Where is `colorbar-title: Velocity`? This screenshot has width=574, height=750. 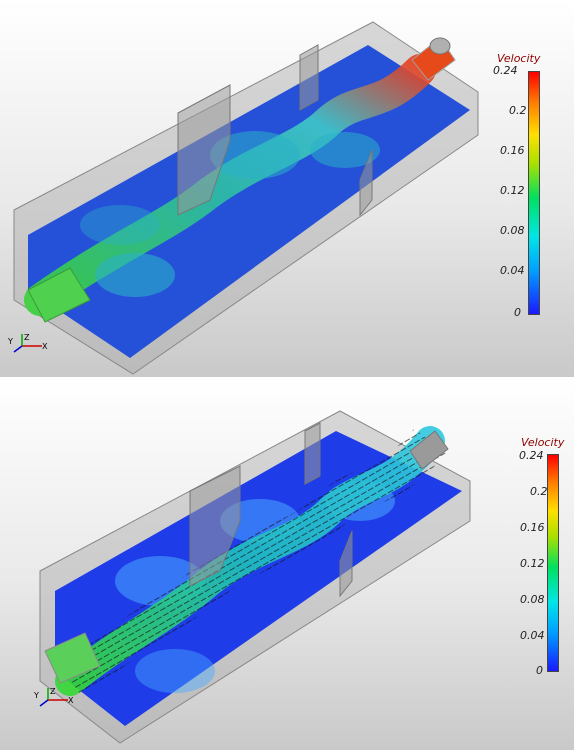
colorbar-title: Velocity is located at coordinates (543, 442).